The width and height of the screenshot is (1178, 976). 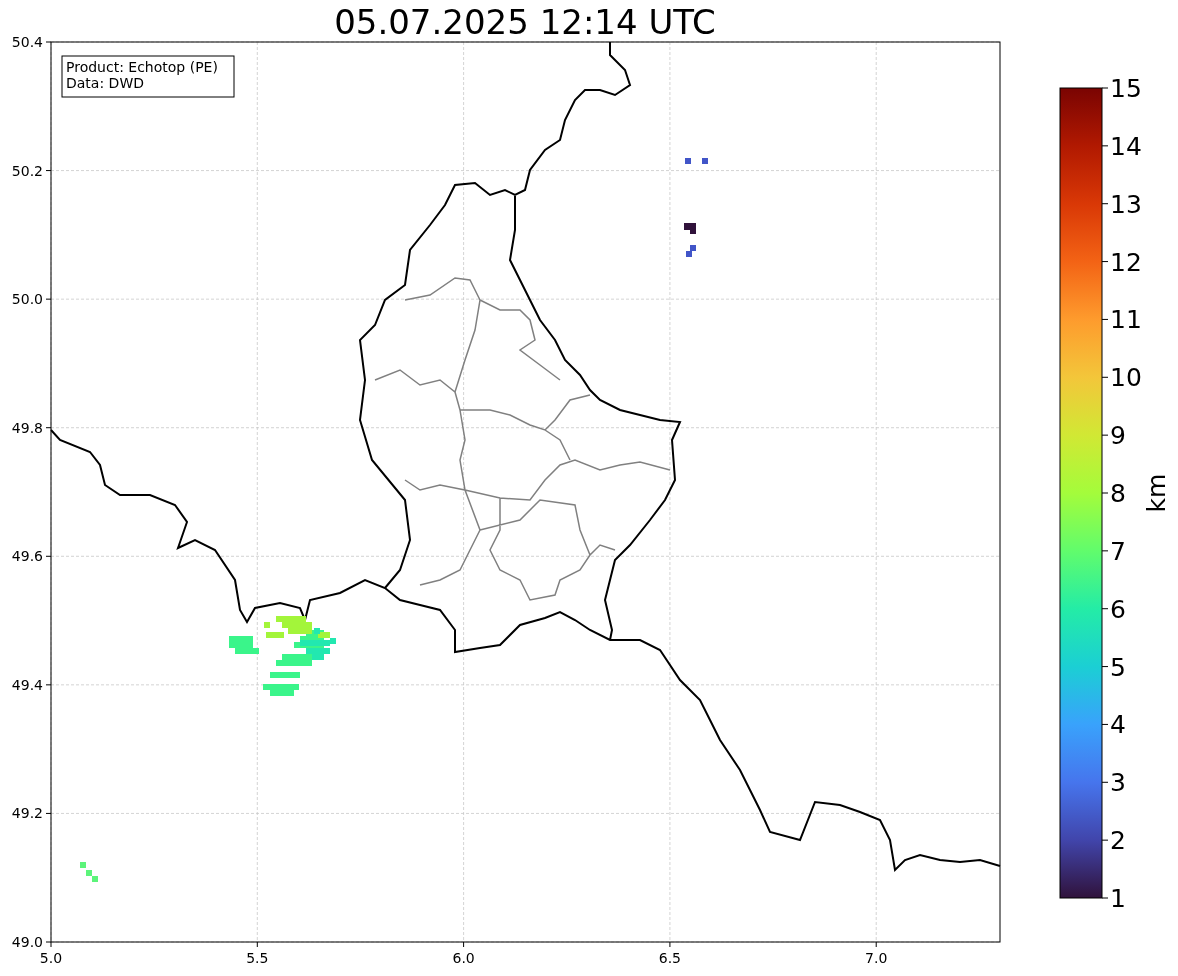 I want to click on x-tick-label: 6.0, so click(x=463, y=958).